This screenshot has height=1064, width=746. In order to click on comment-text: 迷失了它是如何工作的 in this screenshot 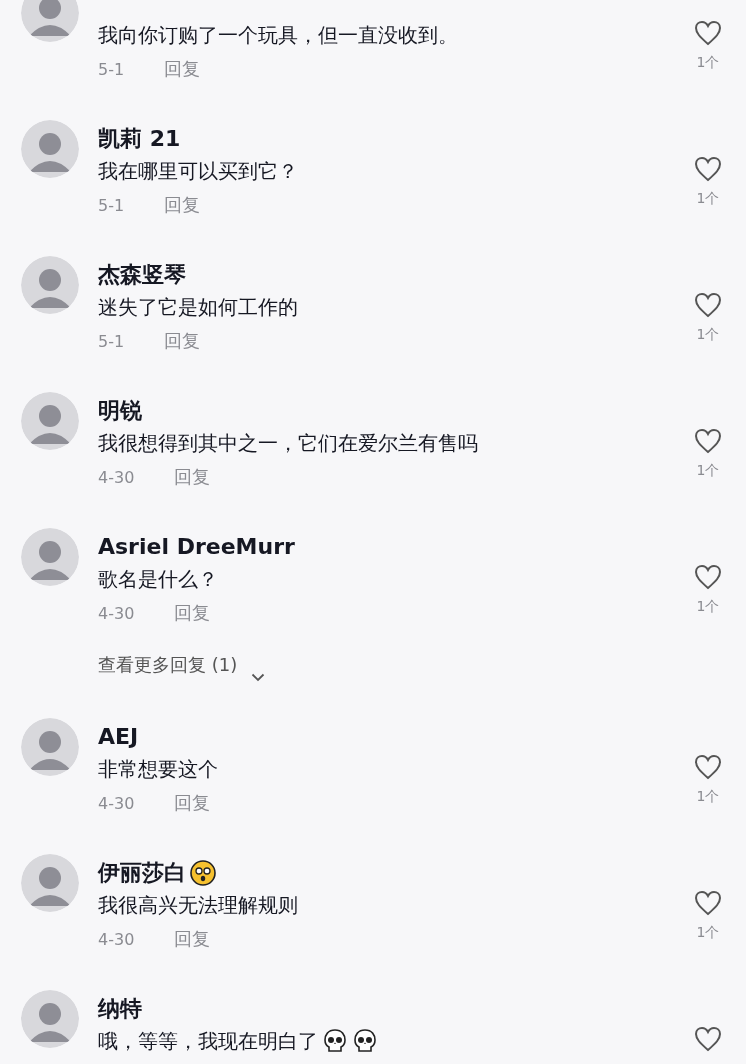, I will do `click(198, 307)`.